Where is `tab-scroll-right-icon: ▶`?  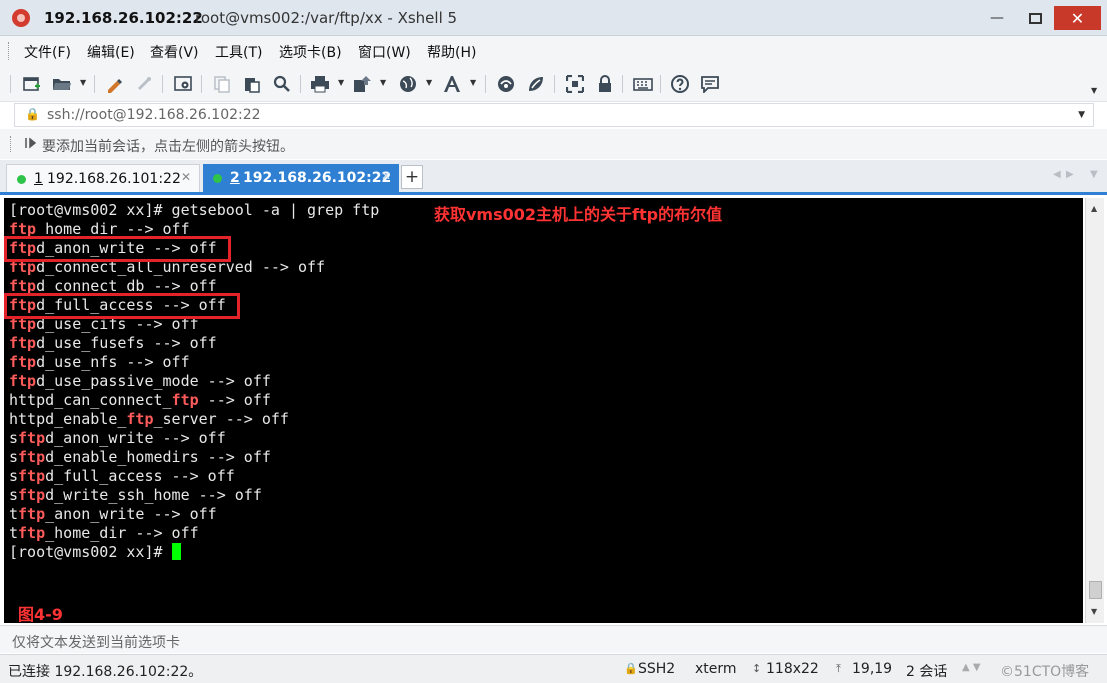 tab-scroll-right-icon: ▶ is located at coordinates (1070, 174).